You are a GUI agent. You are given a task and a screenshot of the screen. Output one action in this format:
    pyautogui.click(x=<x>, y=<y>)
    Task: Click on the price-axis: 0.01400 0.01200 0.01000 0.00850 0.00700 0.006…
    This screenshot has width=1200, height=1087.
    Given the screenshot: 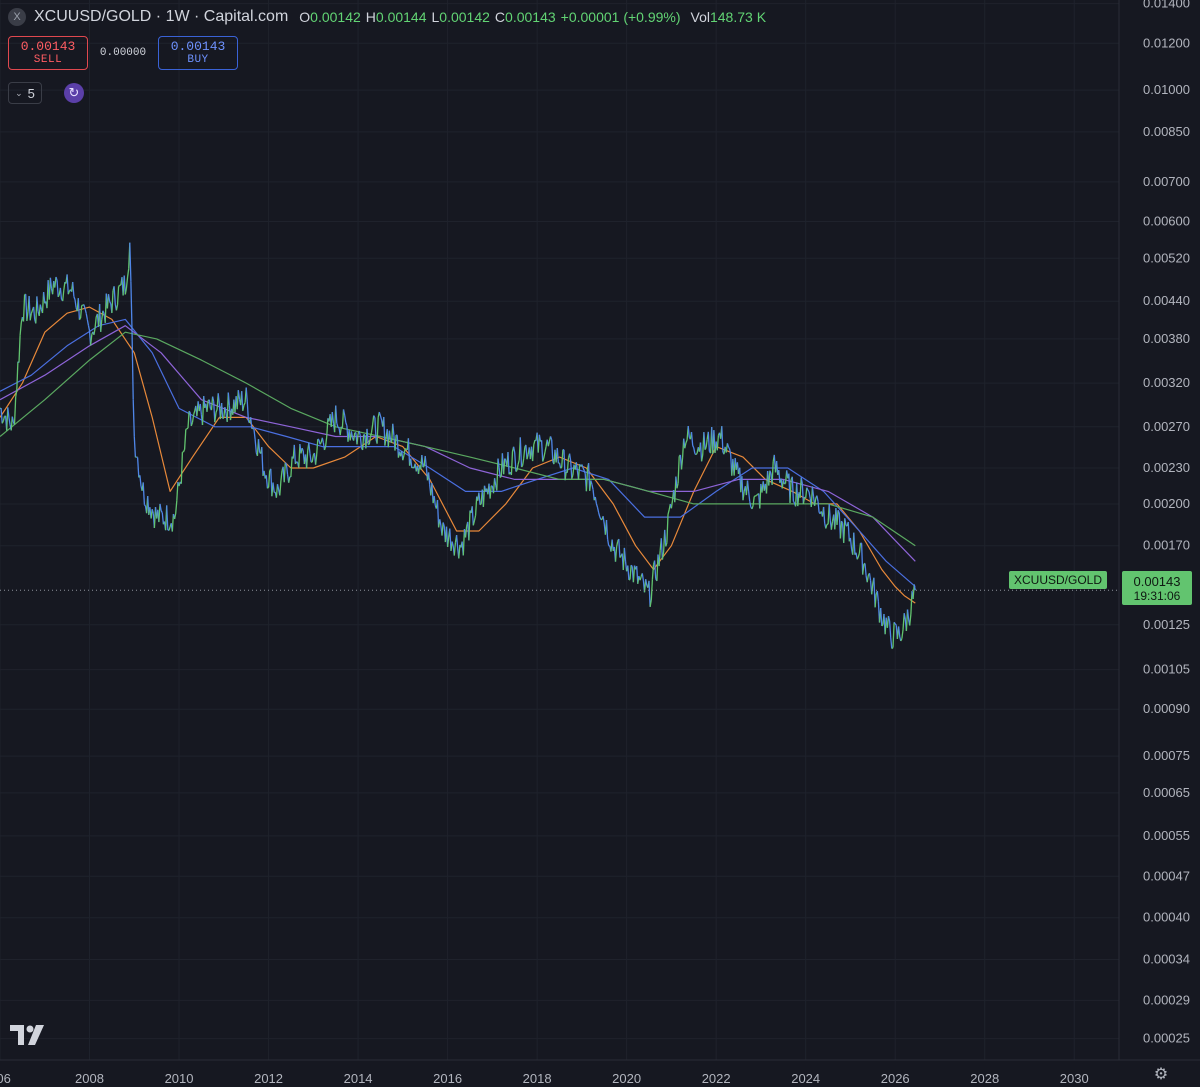 What is the action you would take?
    pyautogui.click(x=1166, y=523)
    